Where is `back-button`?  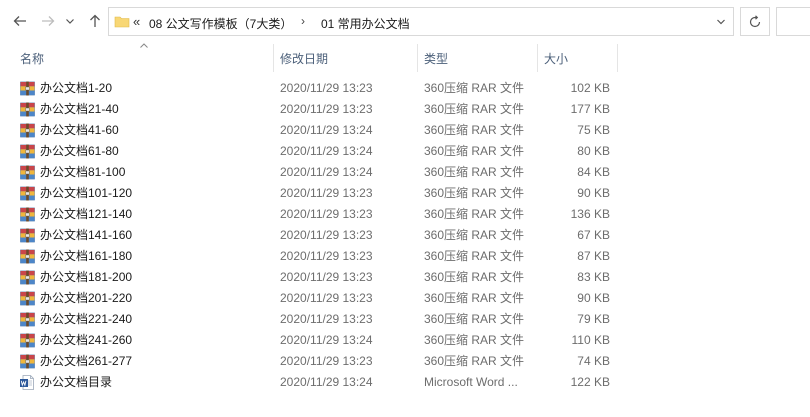 back-button is located at coordinates (20, 21).